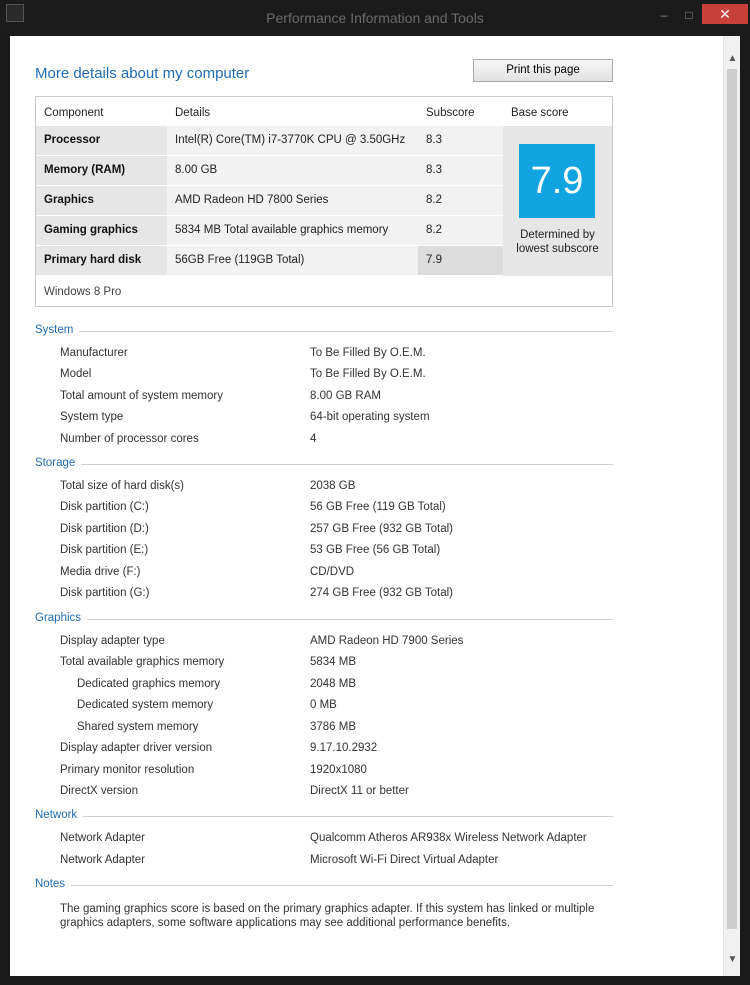  I want to click on item-label: Total available graphics memory, so click(142, 662).